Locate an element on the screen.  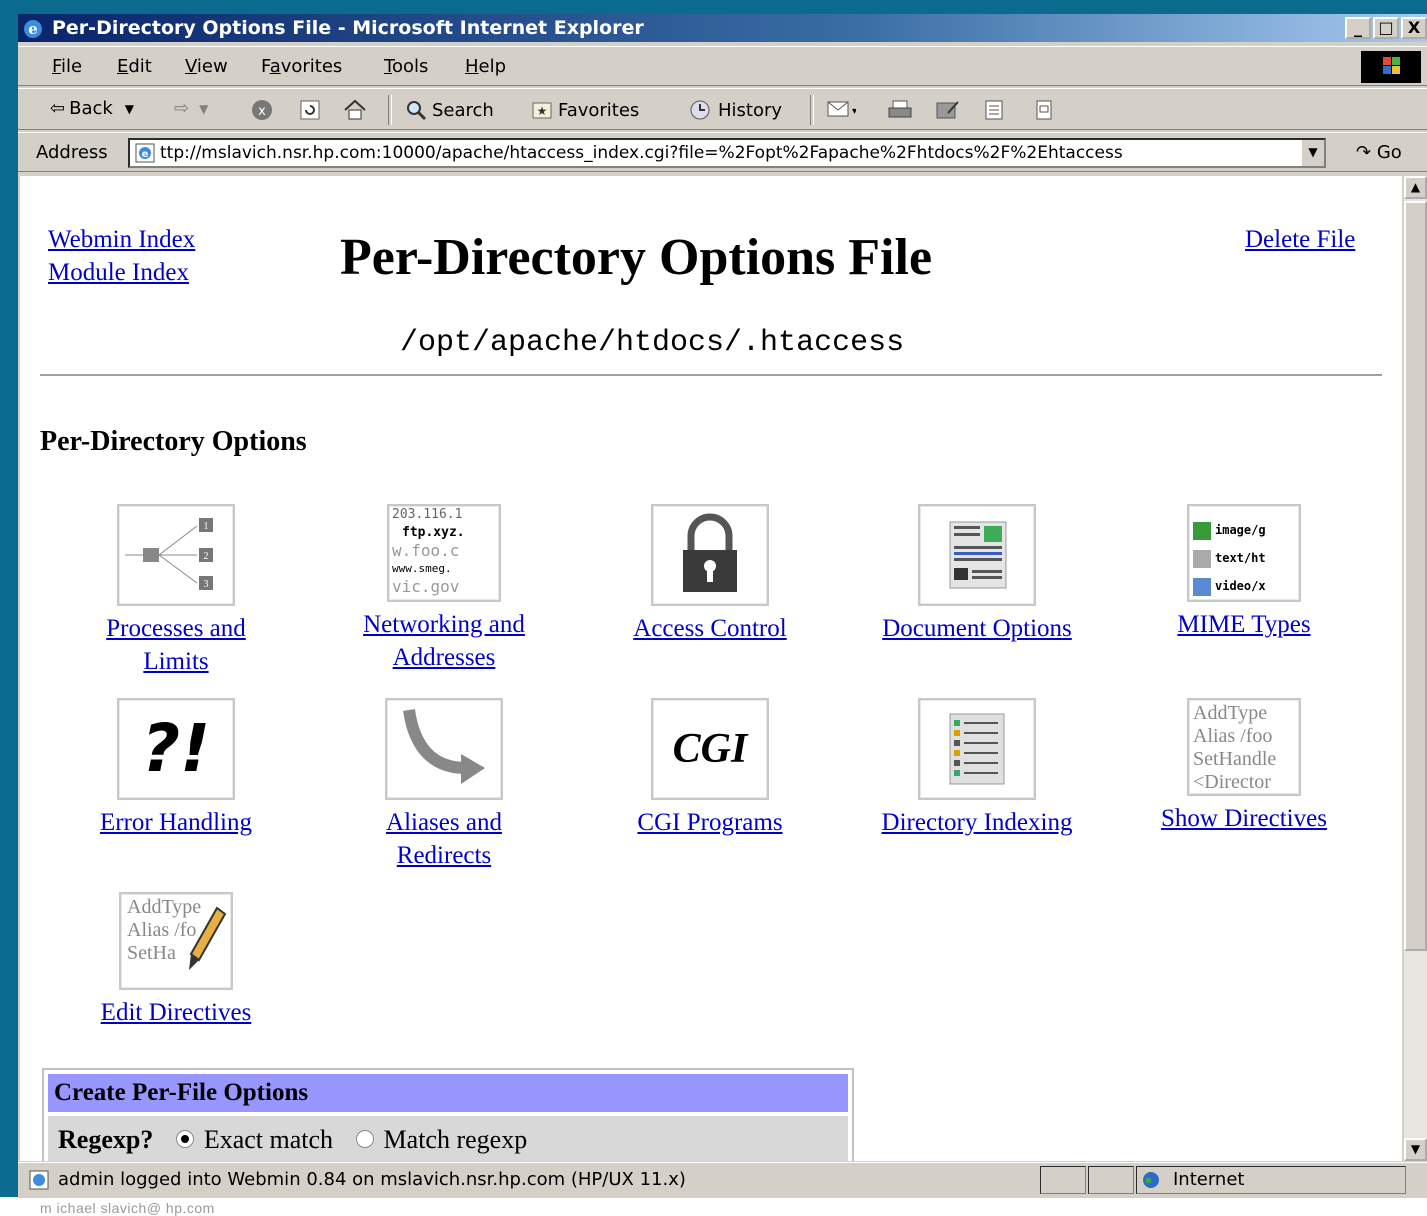
discuss-button is located at coordinates (995, 110).